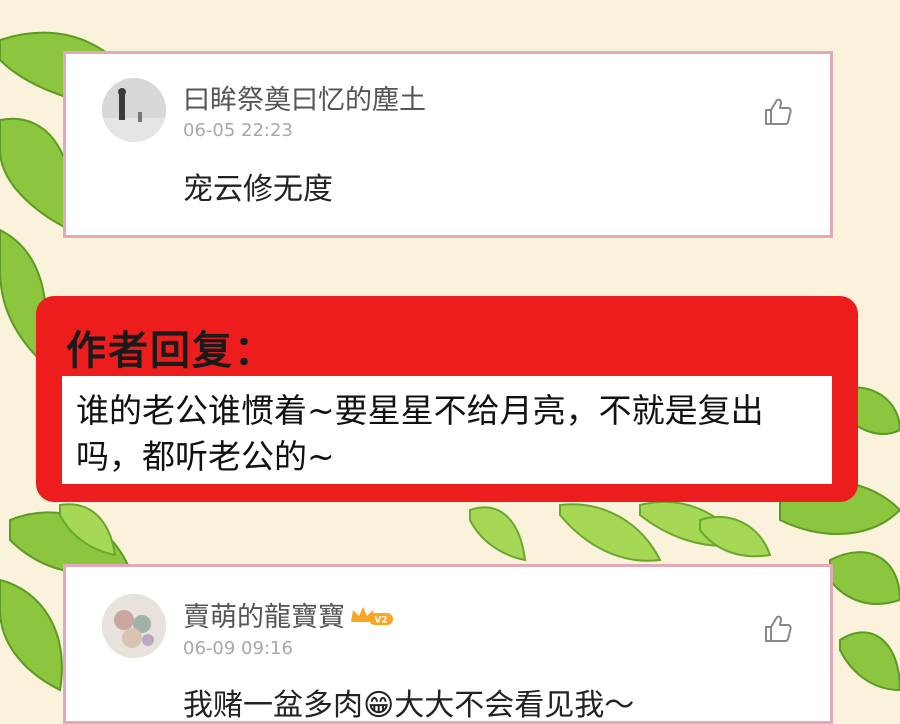 This screenshot has width=900, height=724. What do you see at coordinates (380, 620) in the screenshot?
I see `badge-level: V2` at bounding box center [380, 620].